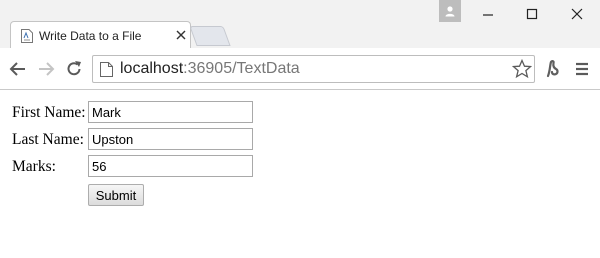 The width and height of the screenshot is (600, 258). I want to click on extension-icon, so click(553, 69).